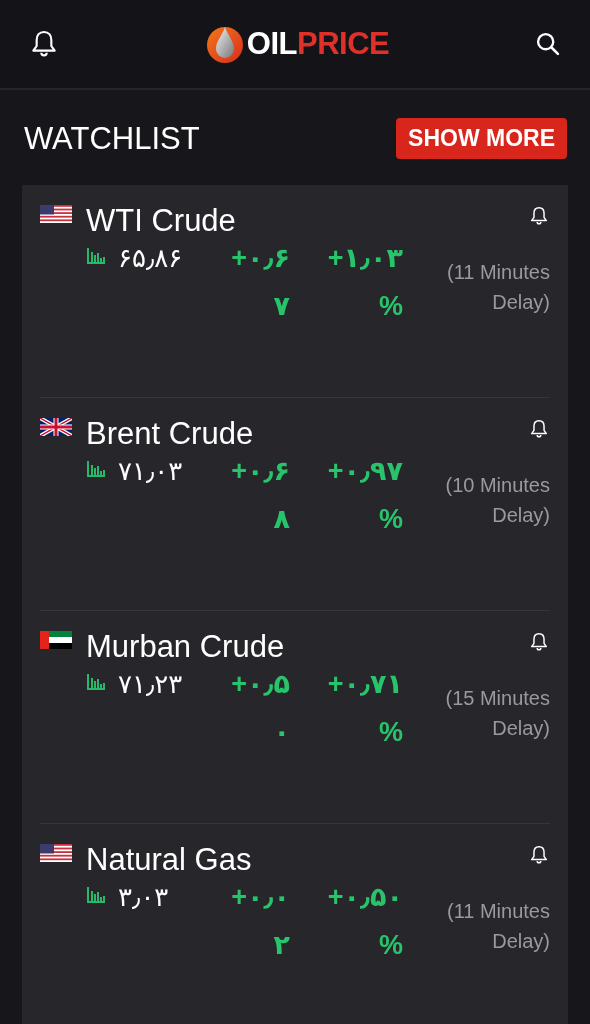 The height and width of the screenshot is (1024, 590). What do you see at coordinates (365, 684) in the screenshot?
I see `change-percent: +۰٫۷۱` at bounding box center [365, 684].